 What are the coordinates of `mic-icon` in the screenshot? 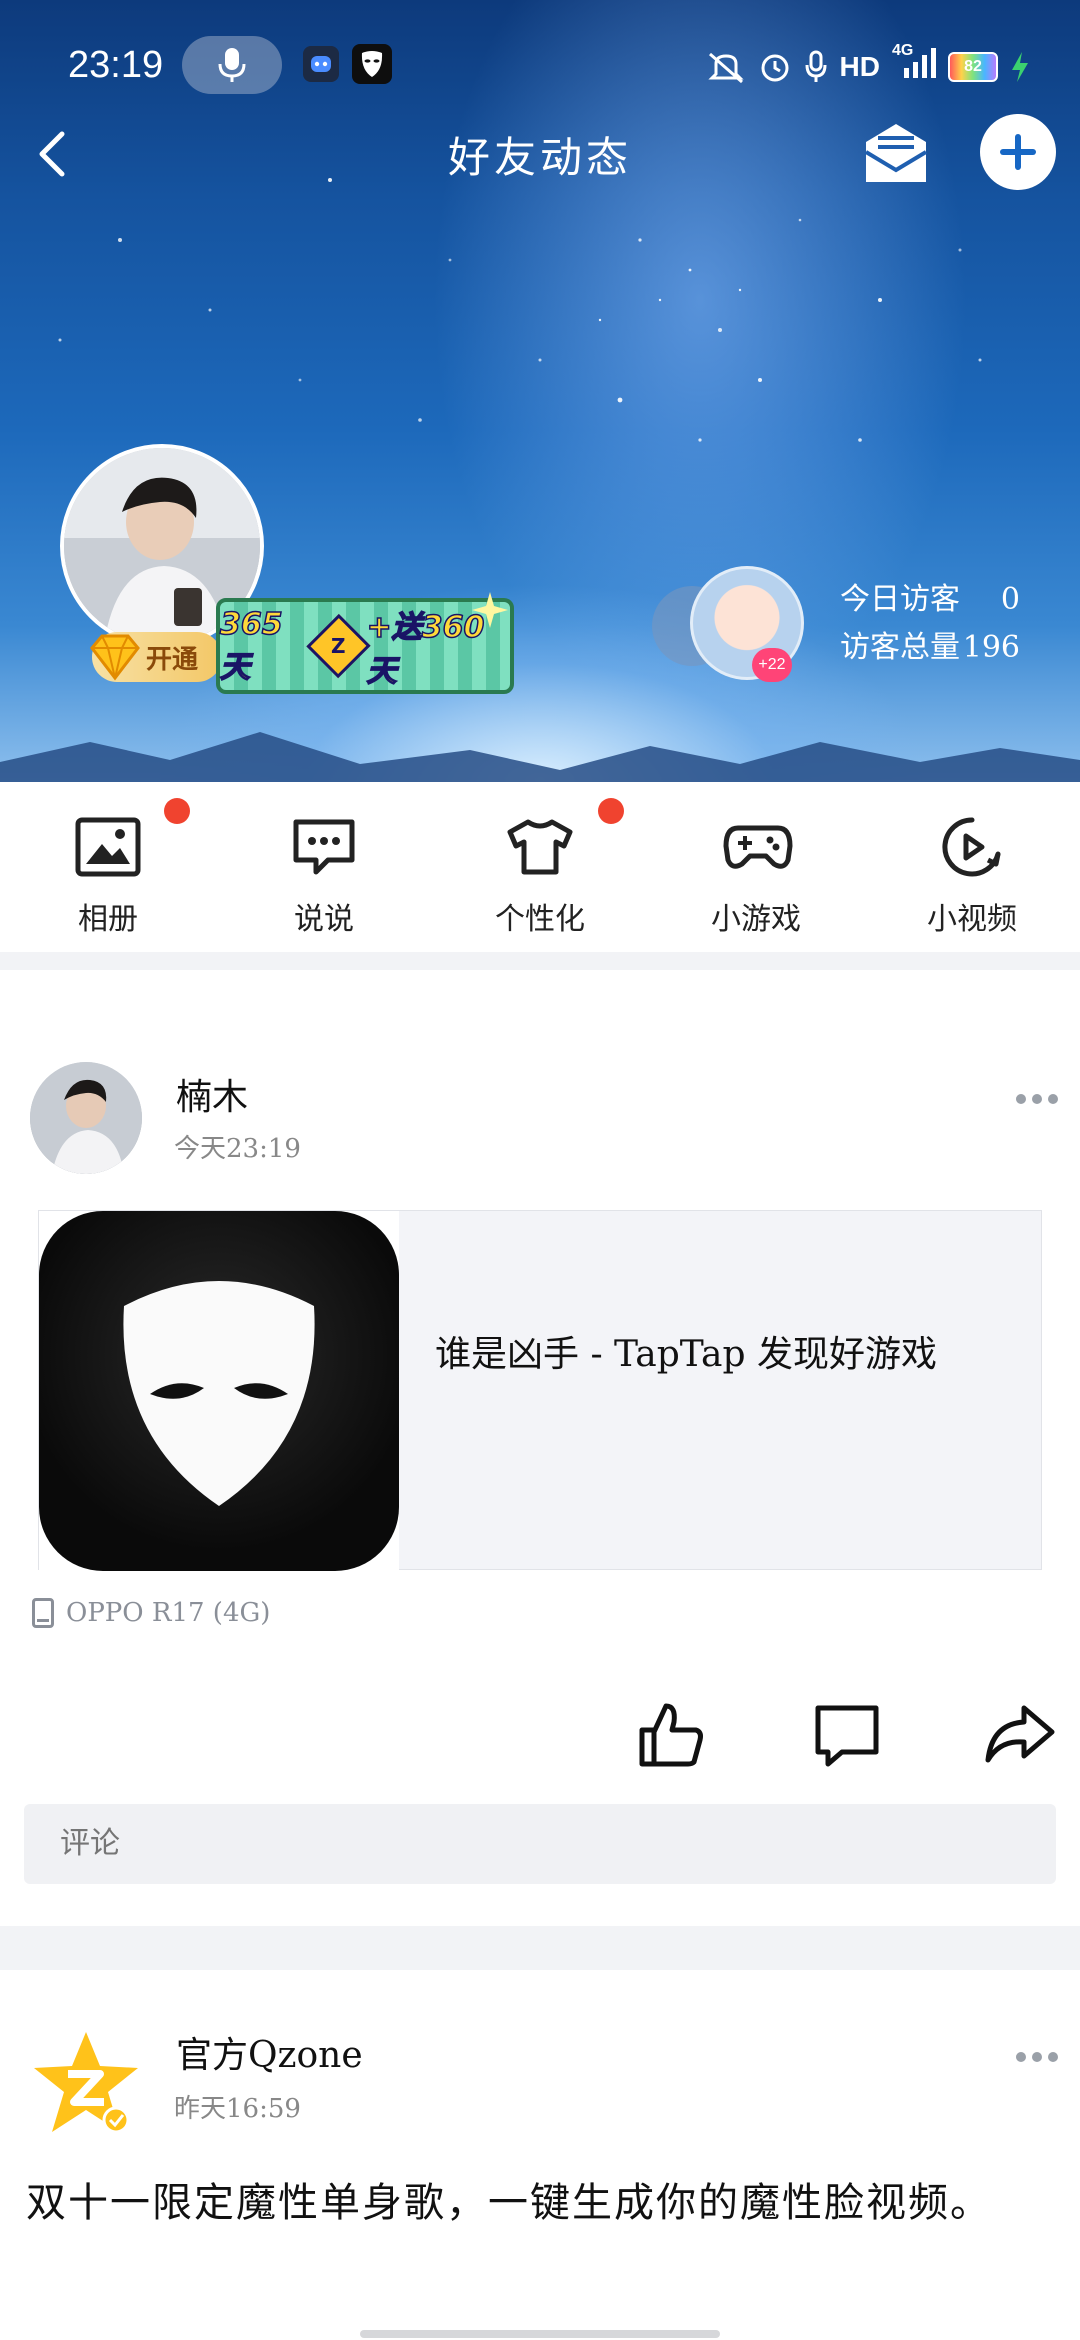 It's located at (232, 65).